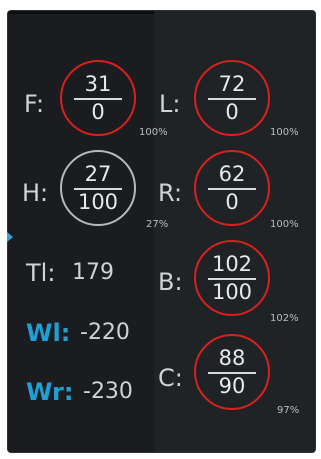 The height and width of the screenshot is (459, 321). I want to click on stat-wl-label: Wl:, so click(48, 333).